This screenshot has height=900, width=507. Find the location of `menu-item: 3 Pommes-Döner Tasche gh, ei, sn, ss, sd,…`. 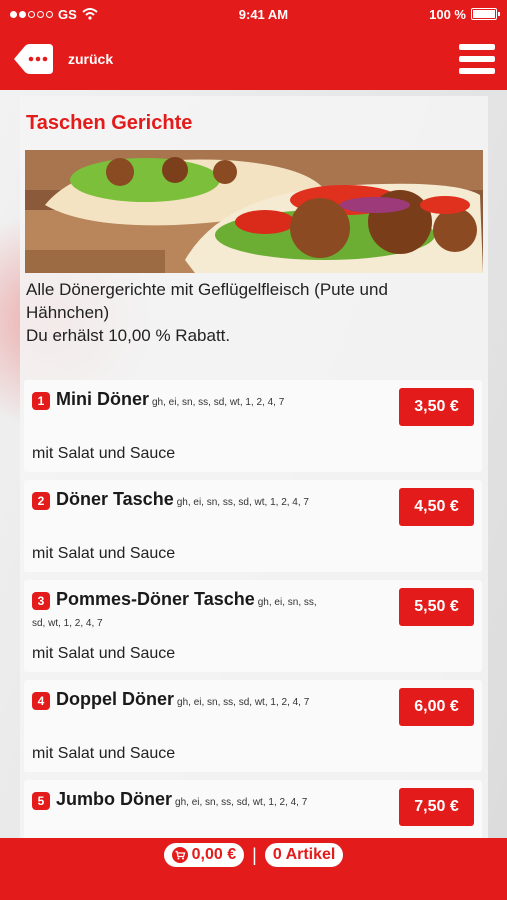

menu-item: 3 Pommes-Döner Tasche gh, ei, sn, ss, sd,… is located at coordinates (253, 626).